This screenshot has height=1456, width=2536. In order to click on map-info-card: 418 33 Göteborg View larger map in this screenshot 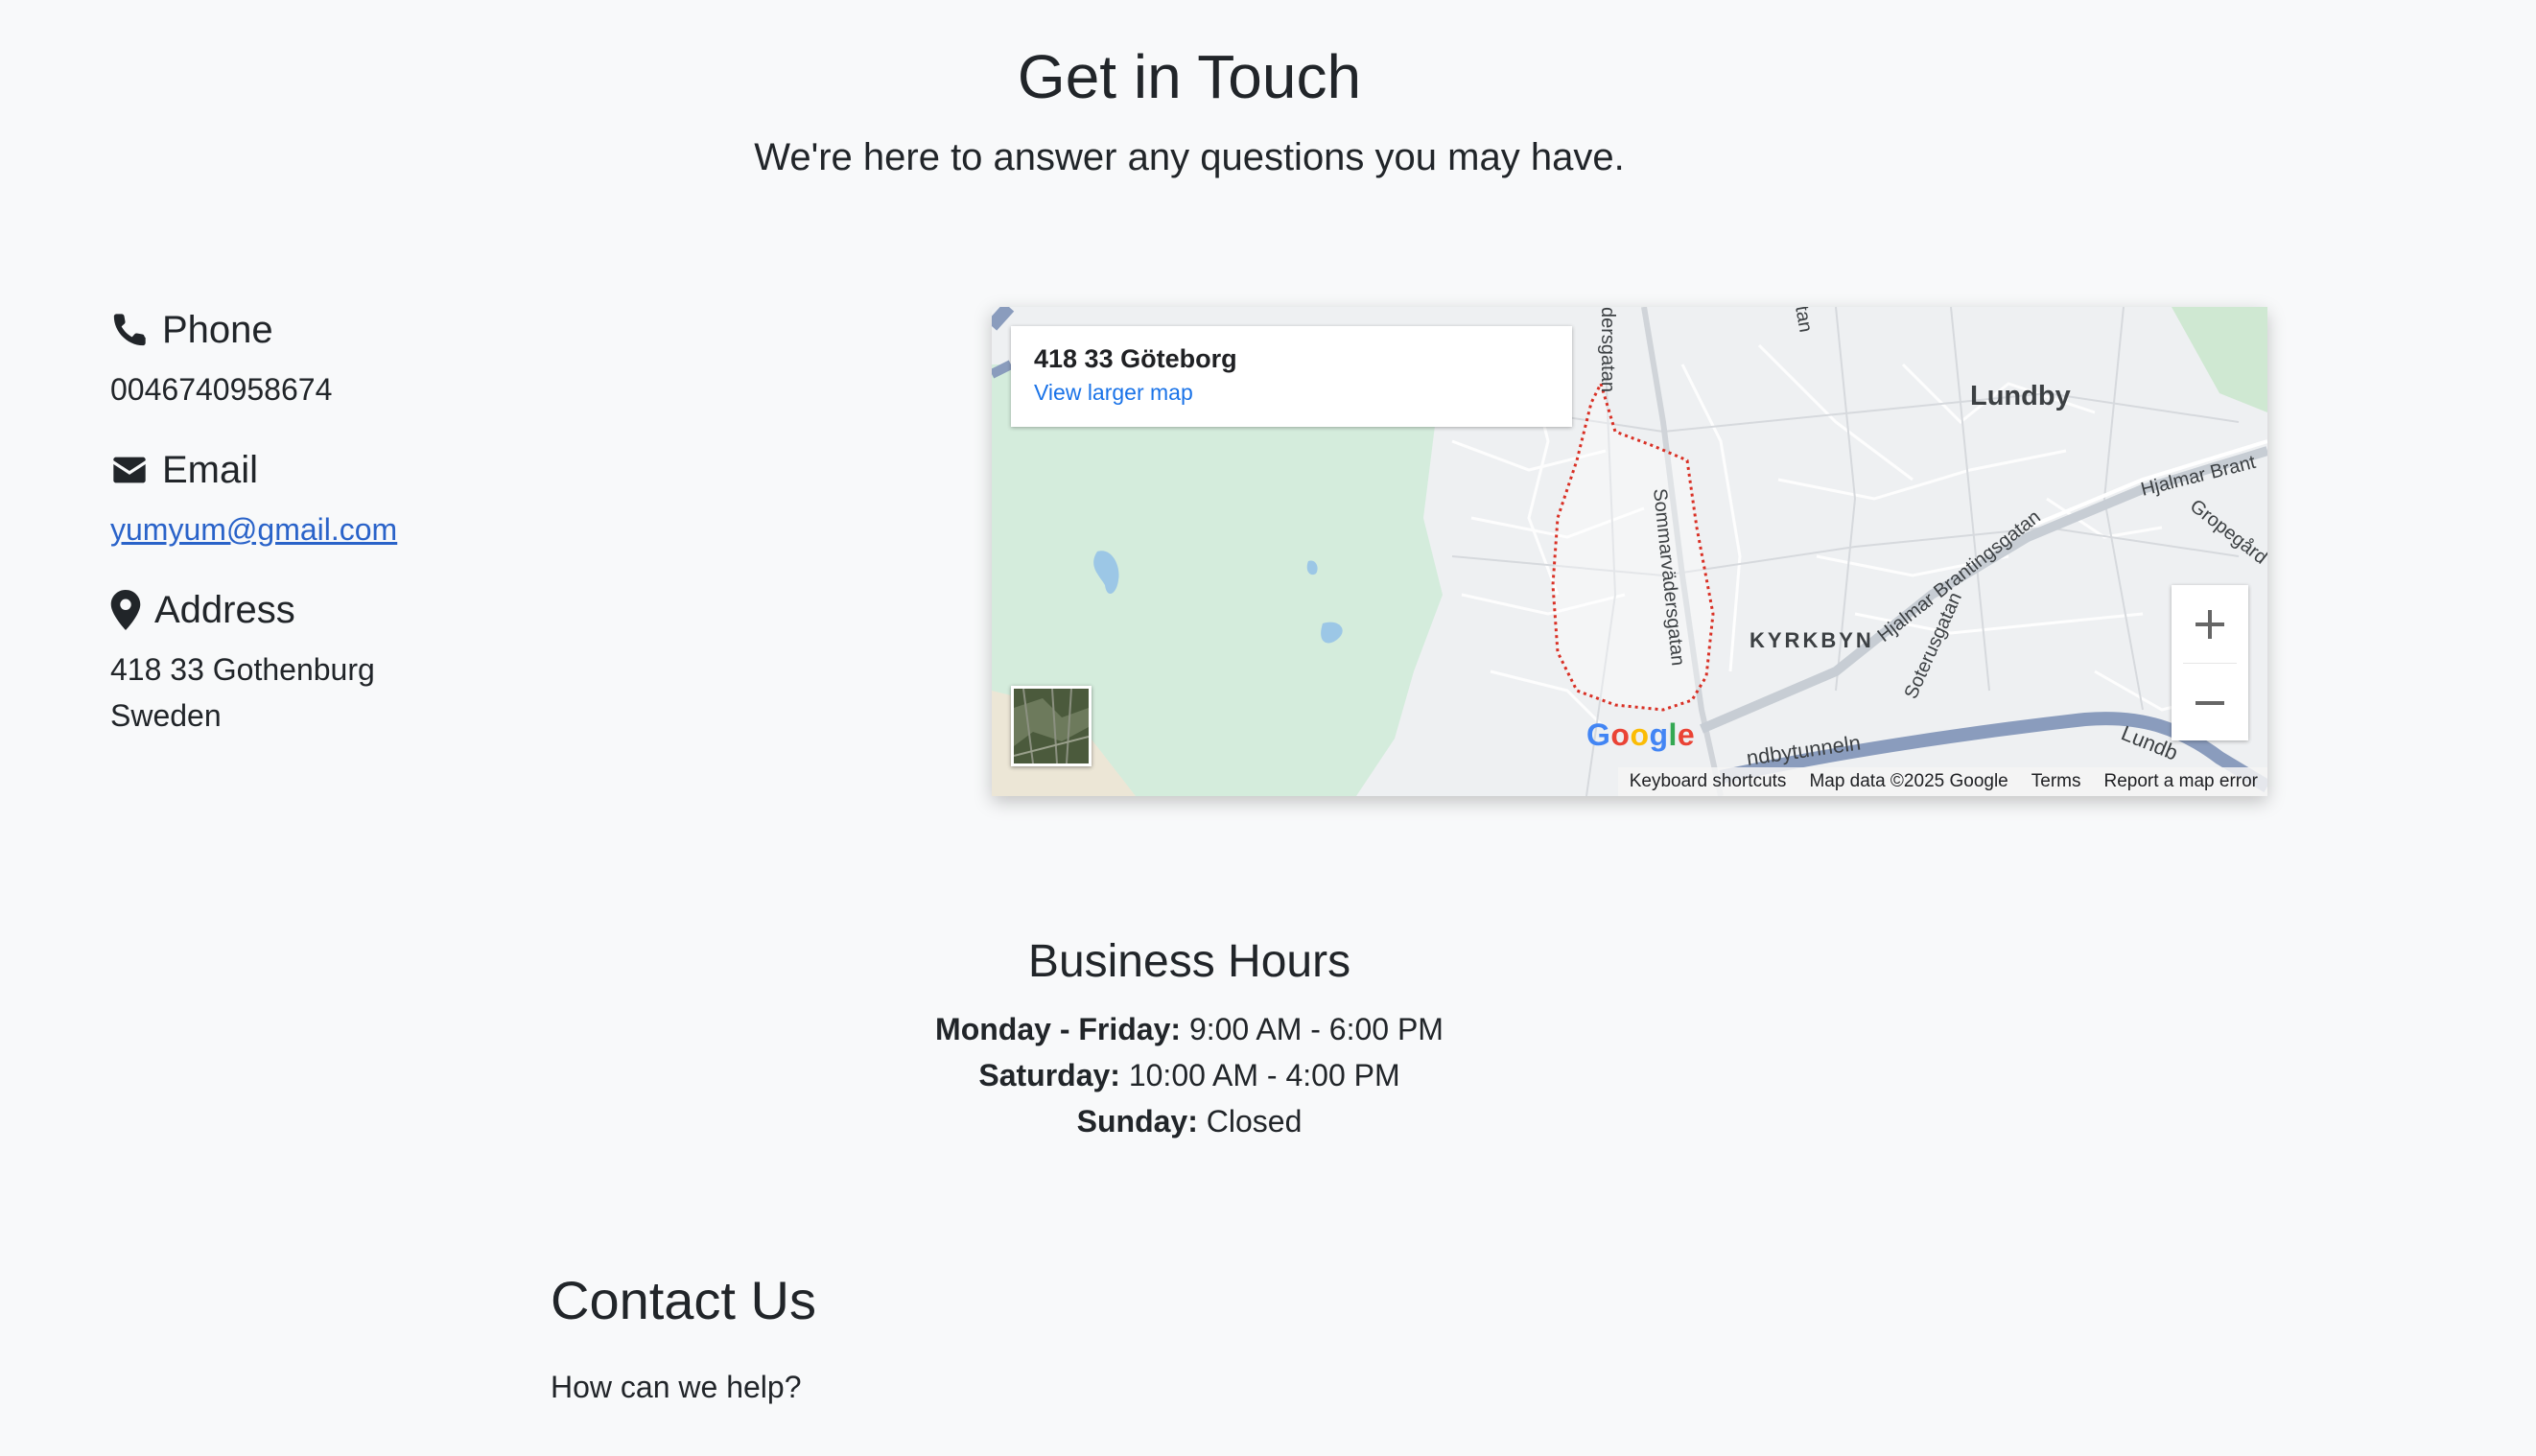, I will do `click(1291, 377)`.